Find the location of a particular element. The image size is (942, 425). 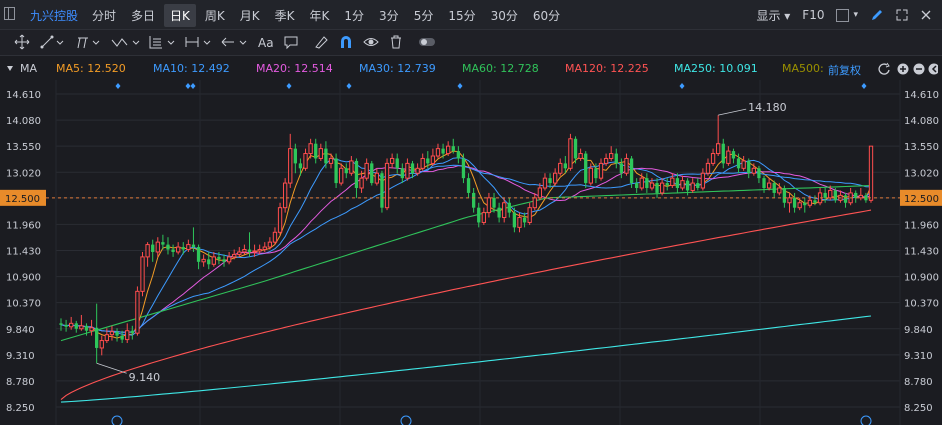

comment-icon is located at coordinates (291, 43).